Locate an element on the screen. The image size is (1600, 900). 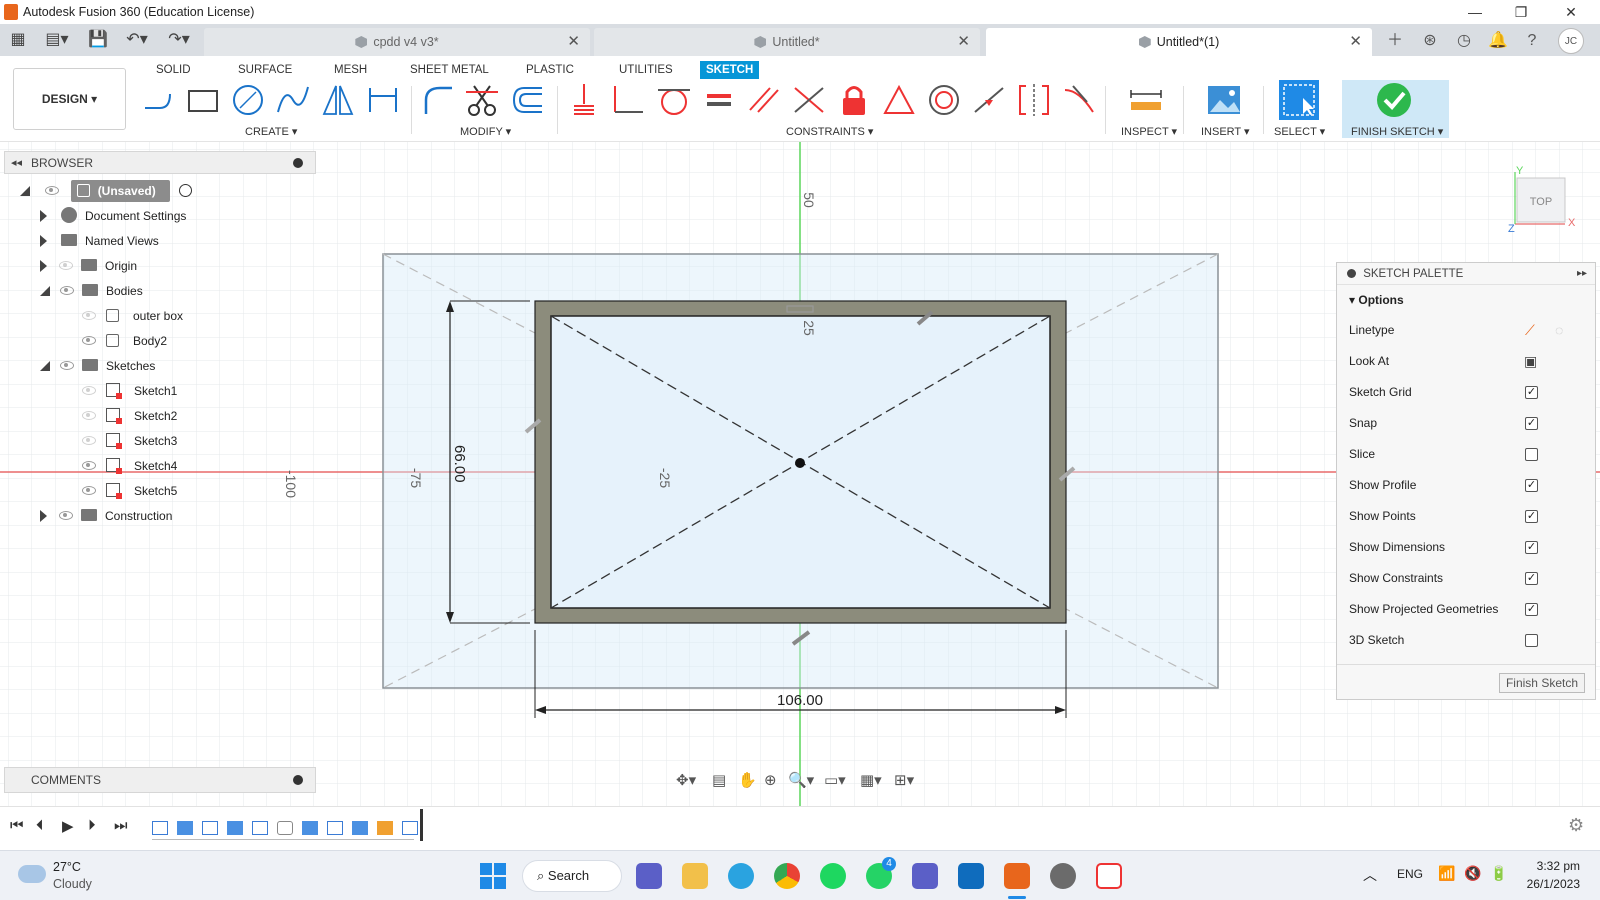
tree-item-sketch4: Sketch4 is located at coordinates (129, 466).